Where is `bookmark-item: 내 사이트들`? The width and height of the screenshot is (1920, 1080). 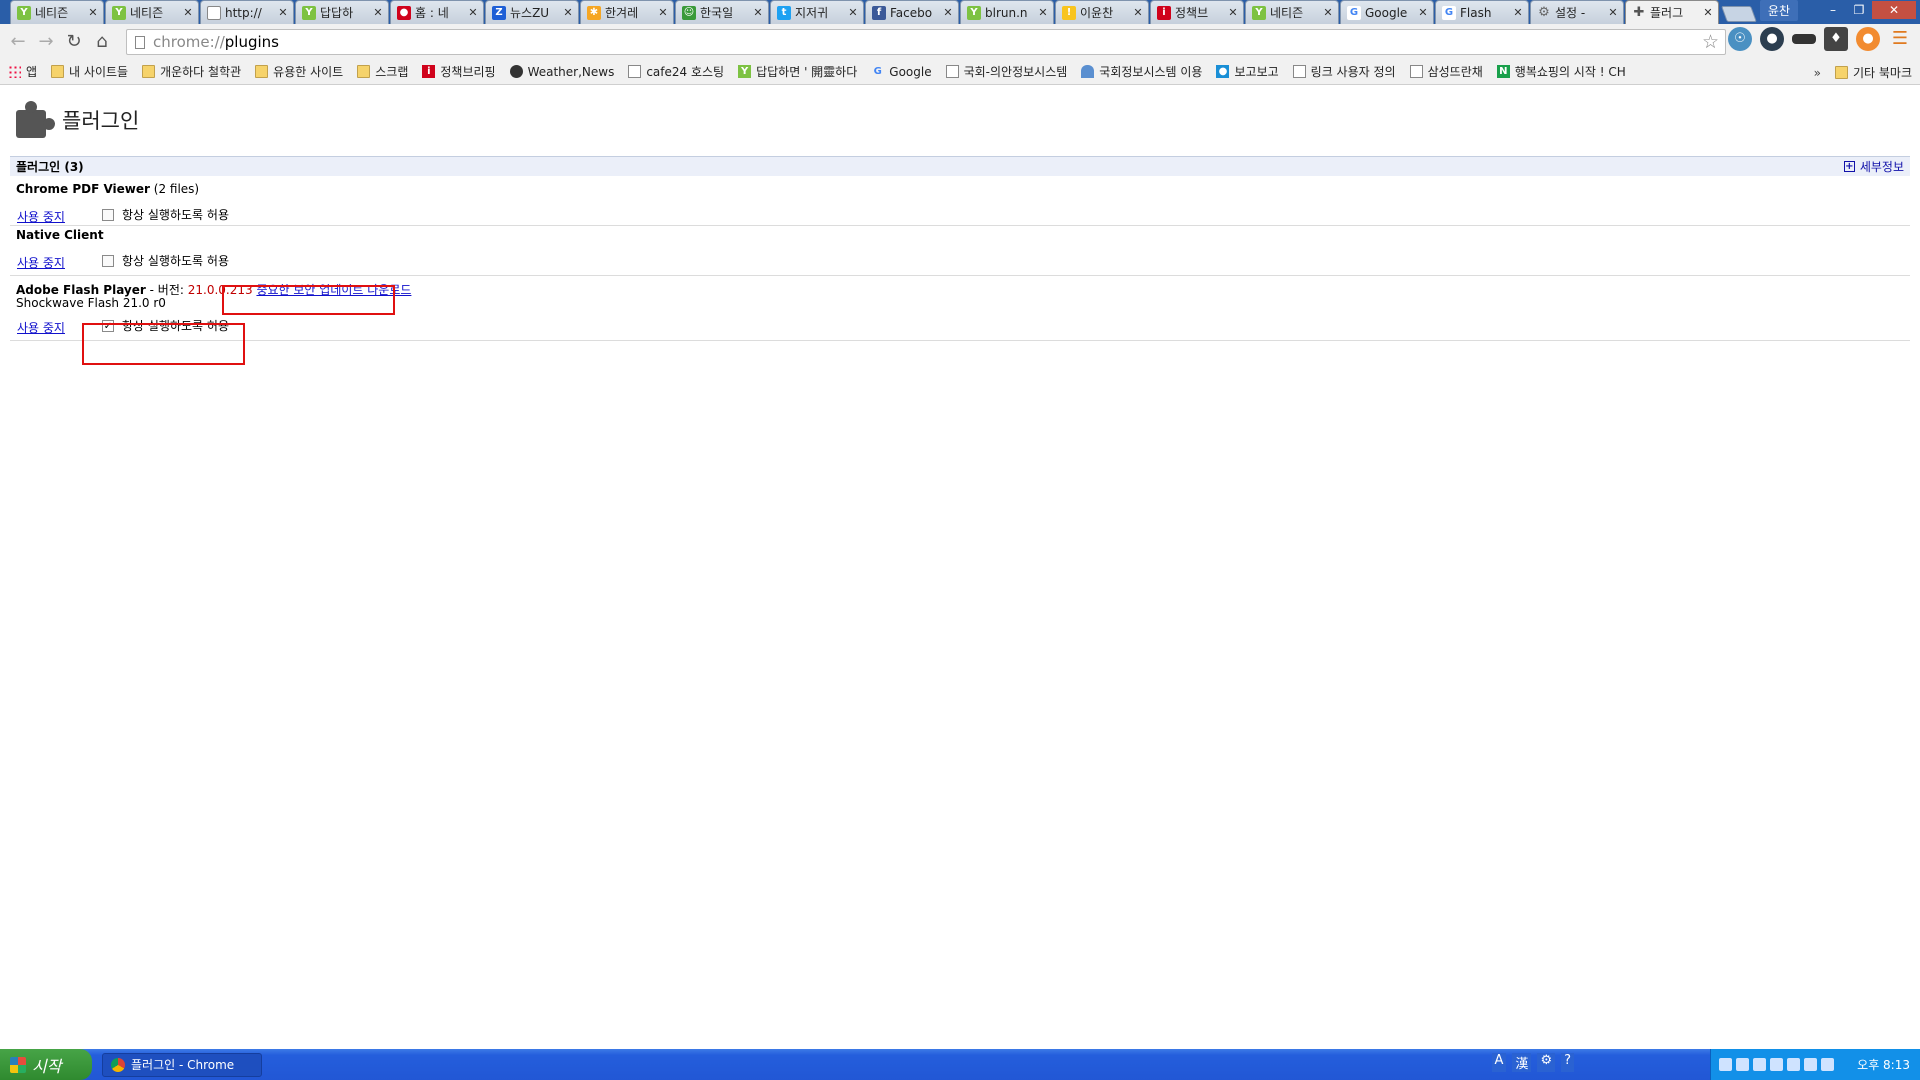 bookmark-item: 내 사이트들 is located at coordinates (89, 71).